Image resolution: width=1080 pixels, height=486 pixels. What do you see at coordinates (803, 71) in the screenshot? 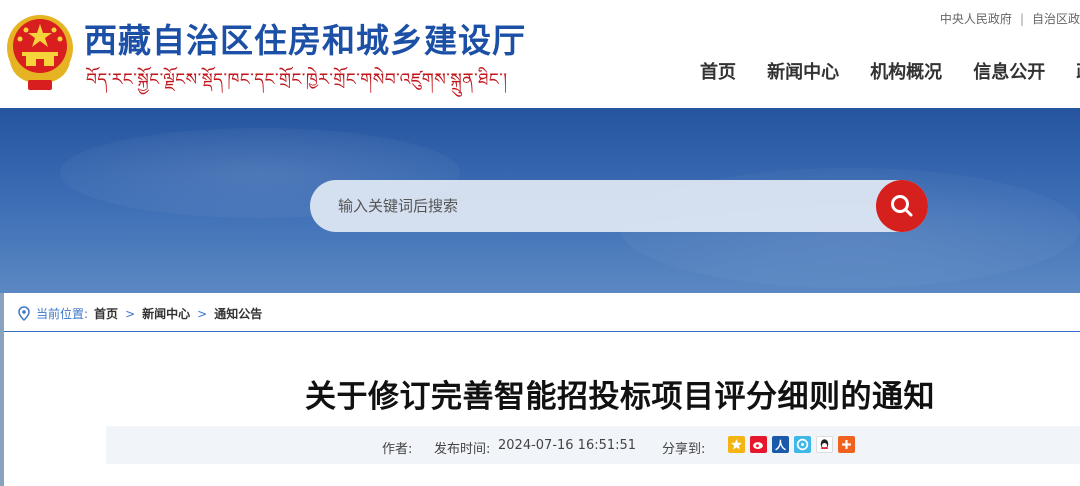
I see `nav-item-news-center: 新闻中心` at bounding box center [803, 71].